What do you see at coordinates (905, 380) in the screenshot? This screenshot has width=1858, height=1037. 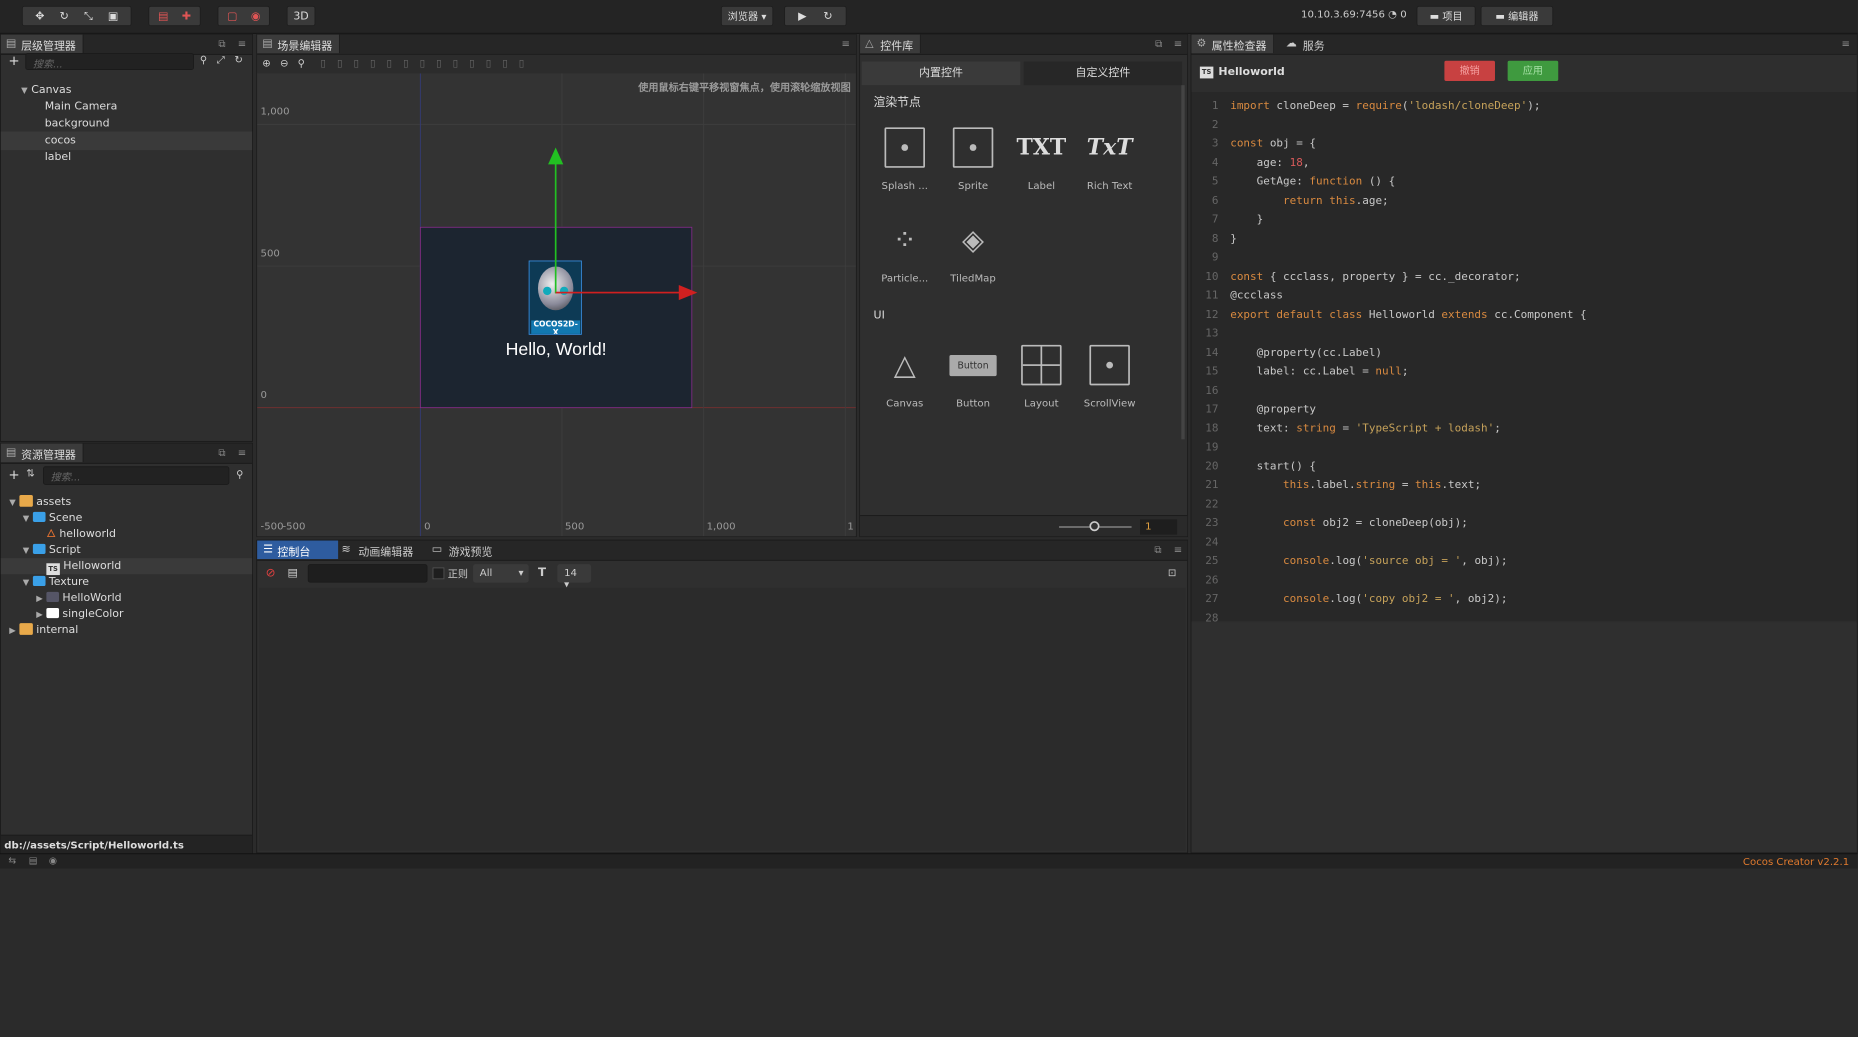 I see `widget-item: △ Canvas` at bounding box center [905, 380].